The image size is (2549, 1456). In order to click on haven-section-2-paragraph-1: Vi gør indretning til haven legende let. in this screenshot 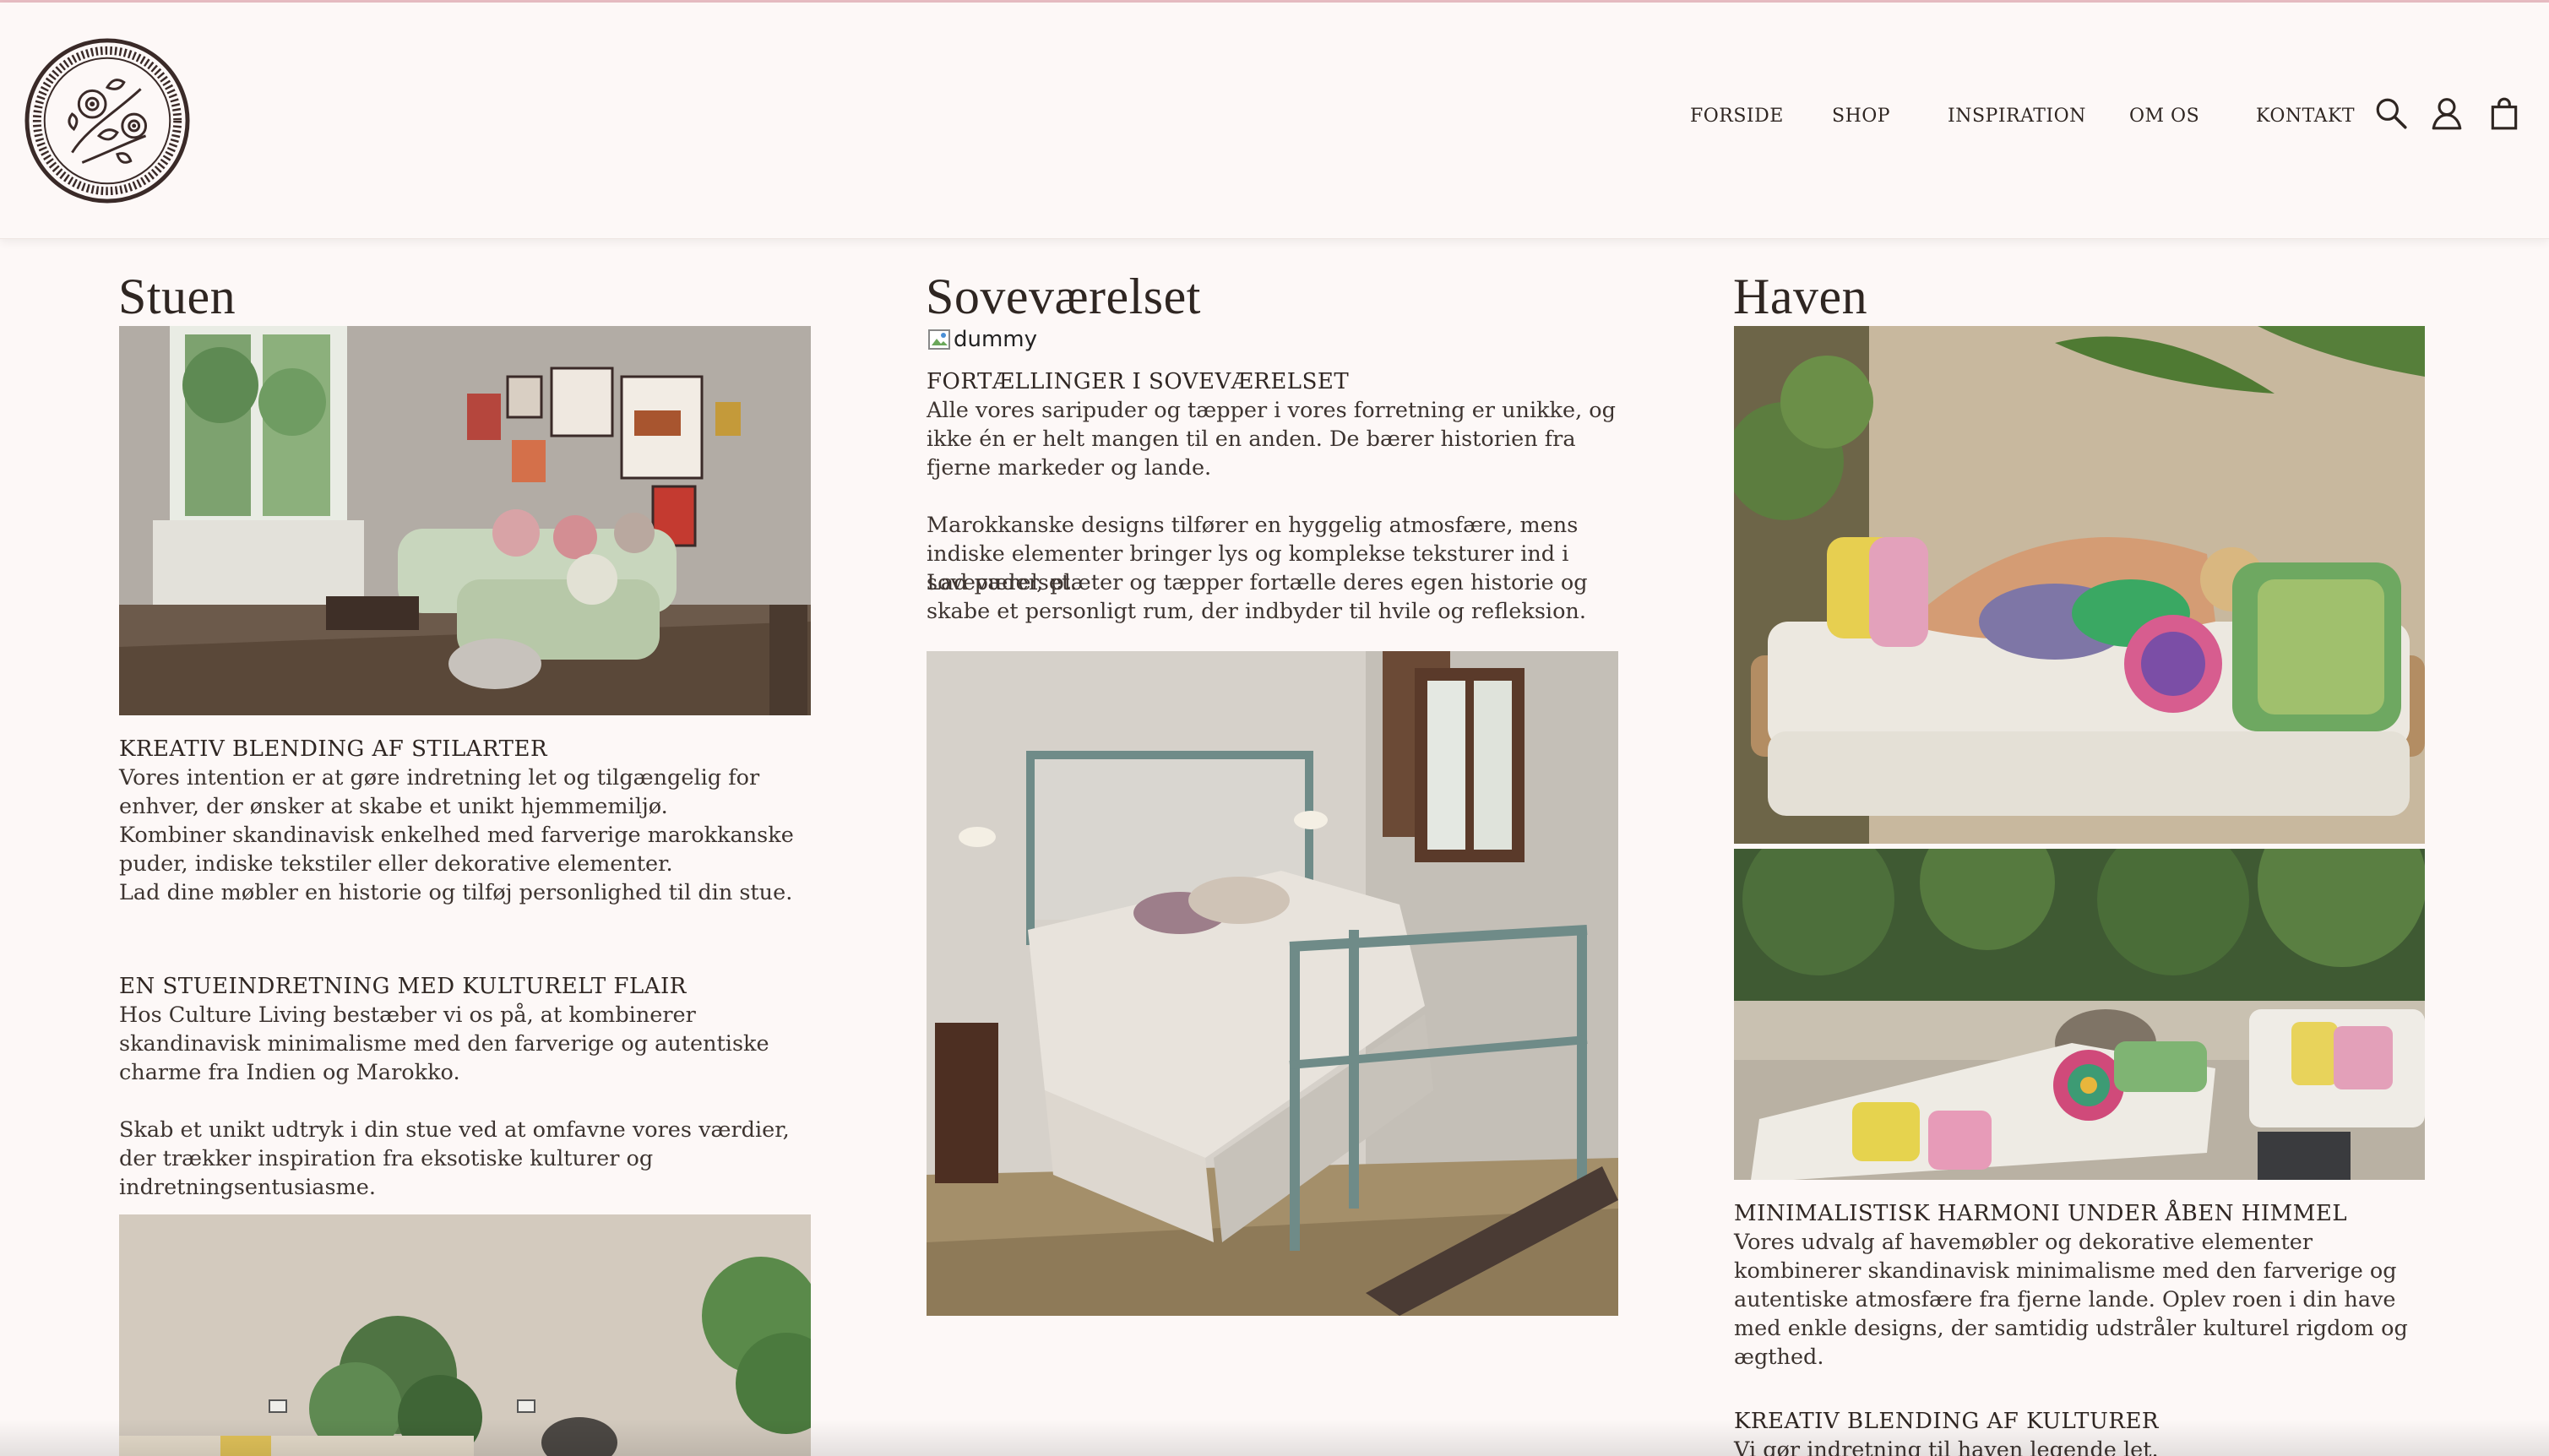, I will do `click(1946, 1446)`.